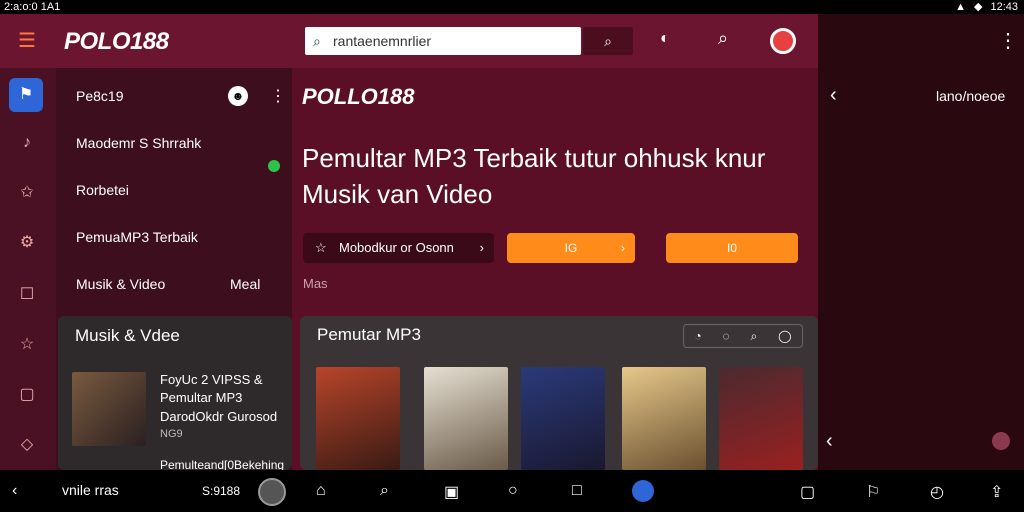  What do you see at coordinates (443, 41) in the screenshot?
I see `search-input: ⌕ rantaenemnrlier` at bounding box center [443, 41].